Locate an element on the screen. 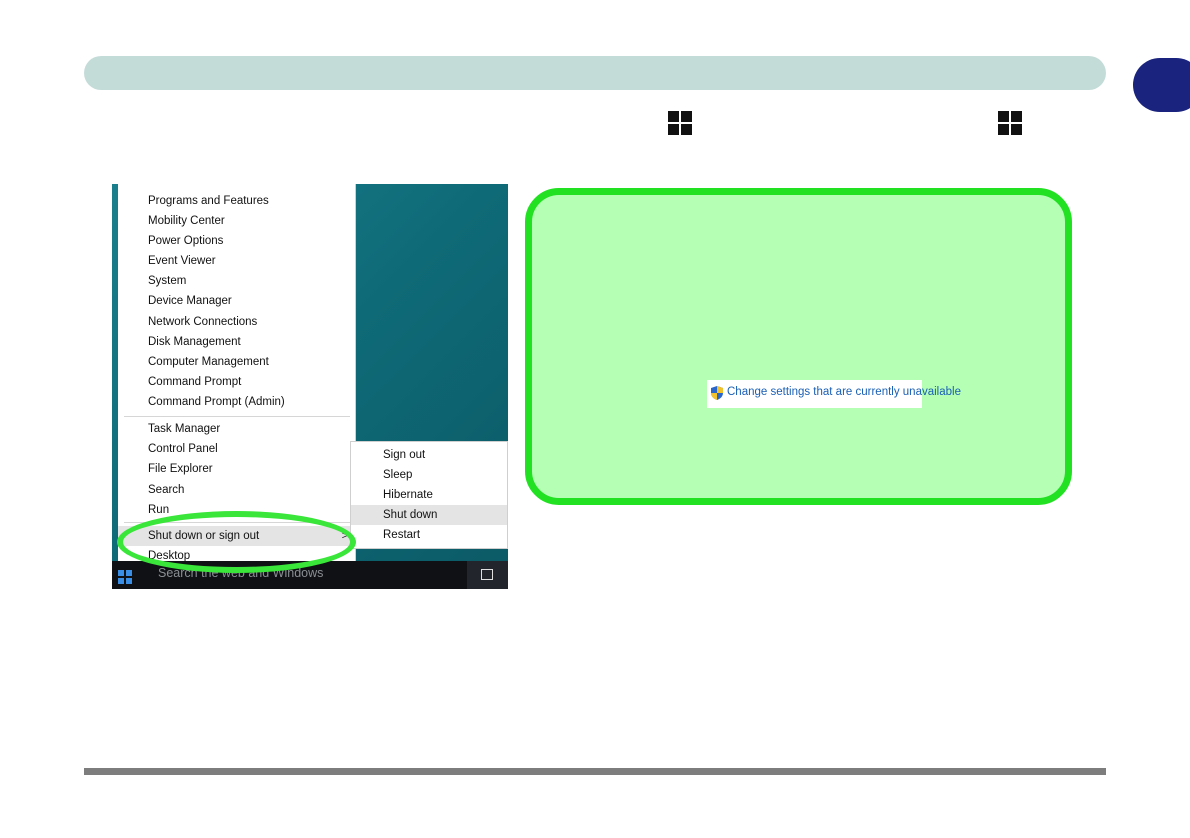 This screenshot has width=1190, height=838. menu-item-command-prompt: Command Prompt is located at coordinates (237, 382).